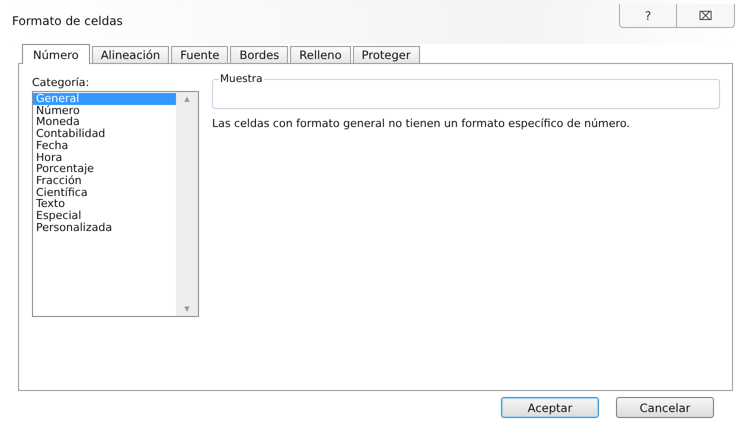 This screenshot has width=737, height=422. What do you see at coordinates (104, 192) in the screenshot?
I see `list-item: Científica` at bounding box center [104, 192].